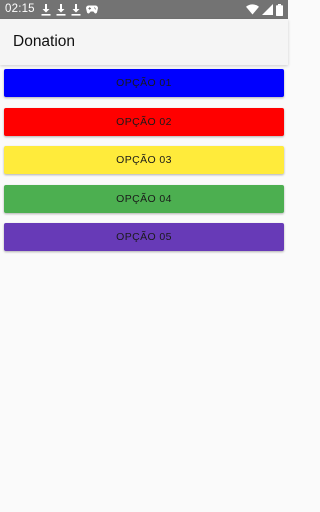 The height and width of the screenshot is (512, 320). I want to click on status-bar: 02:15, so click(144, 9).